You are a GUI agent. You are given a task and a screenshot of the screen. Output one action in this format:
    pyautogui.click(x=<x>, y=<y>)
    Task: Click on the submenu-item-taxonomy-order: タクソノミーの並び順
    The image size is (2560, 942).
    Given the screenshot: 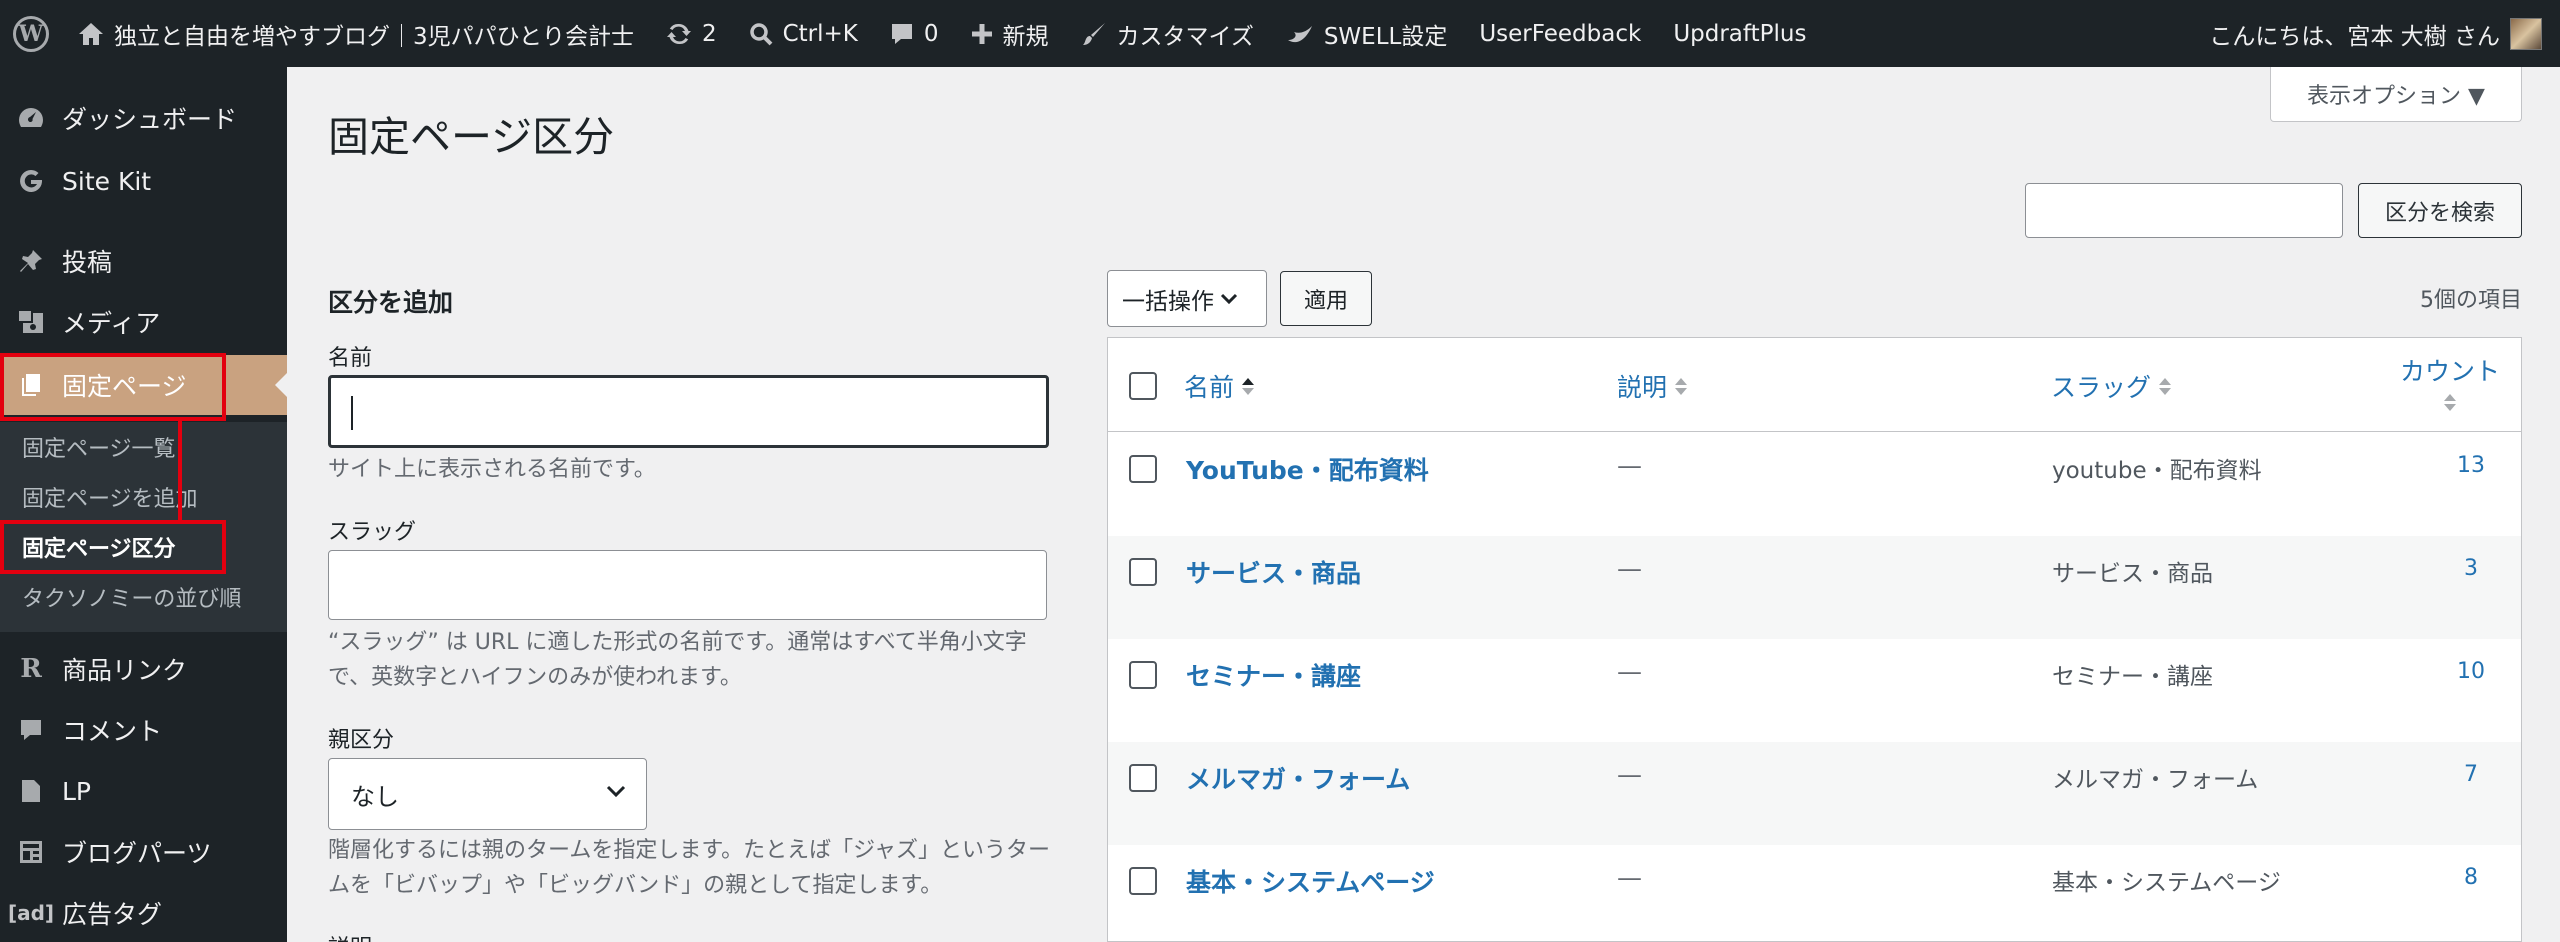 What is the action you would take?
    pyautogui.click(x=131, y=597)
    